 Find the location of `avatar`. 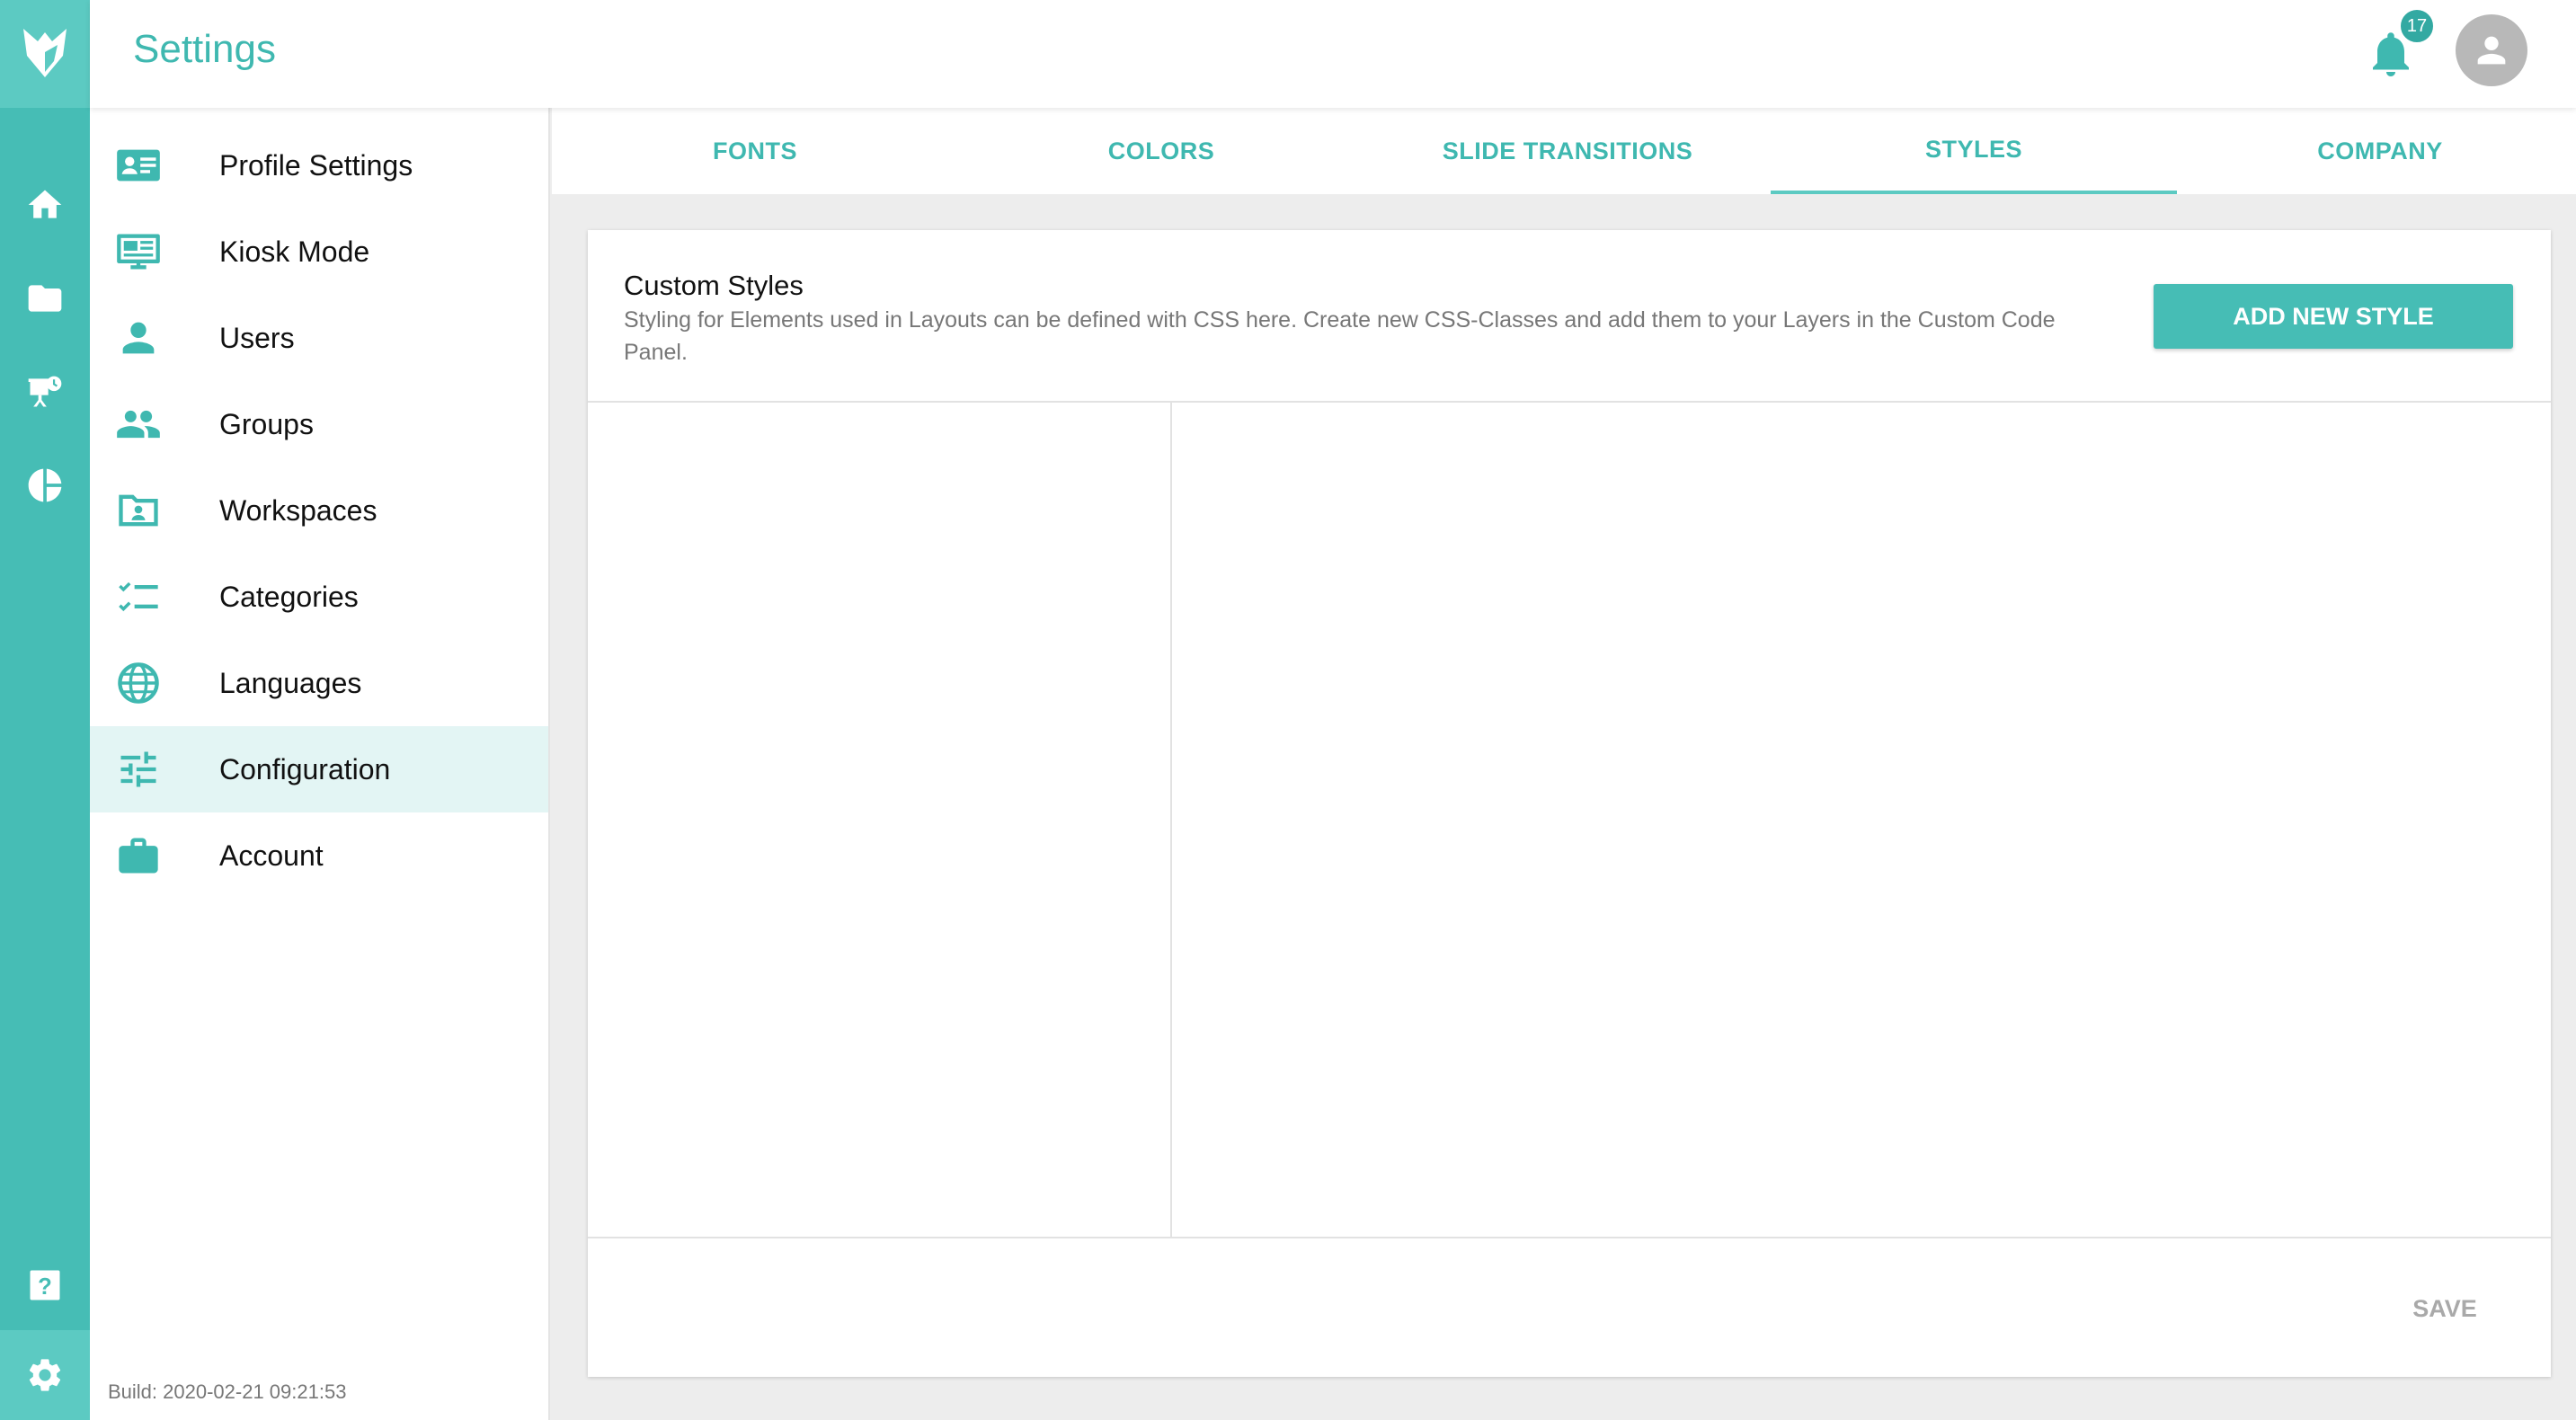

avatar is located at coordinates (2491, 50).